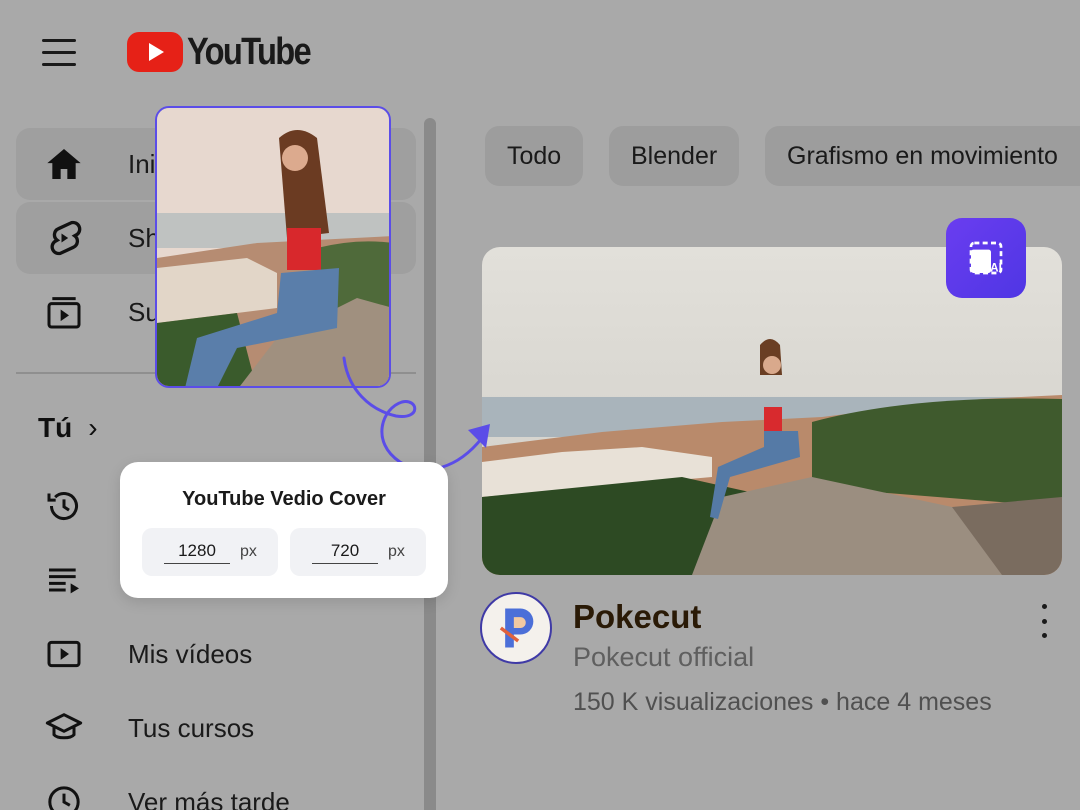 The image size is (1080, 810). I want to click on height-value: 720, so click(345, 552).